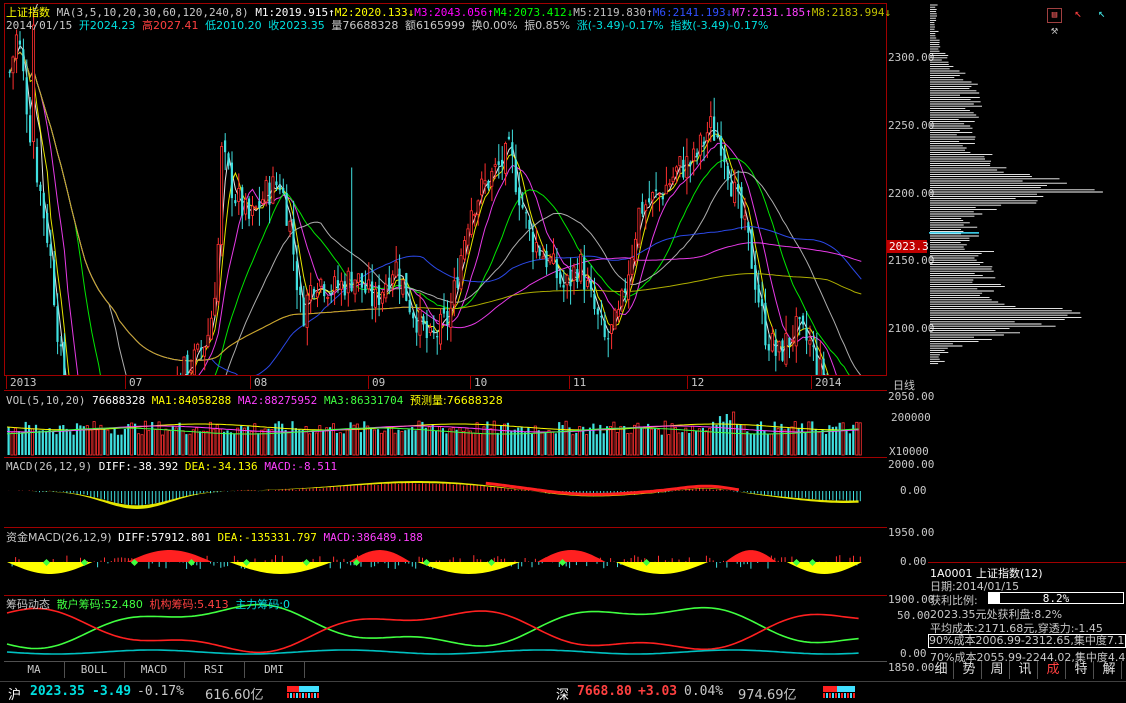 The height and width of the screenshot is (703, 1126). Describe the element at coordinates (1101, 13) in the screenshot. I see `draw-icon: ↖` at that location.